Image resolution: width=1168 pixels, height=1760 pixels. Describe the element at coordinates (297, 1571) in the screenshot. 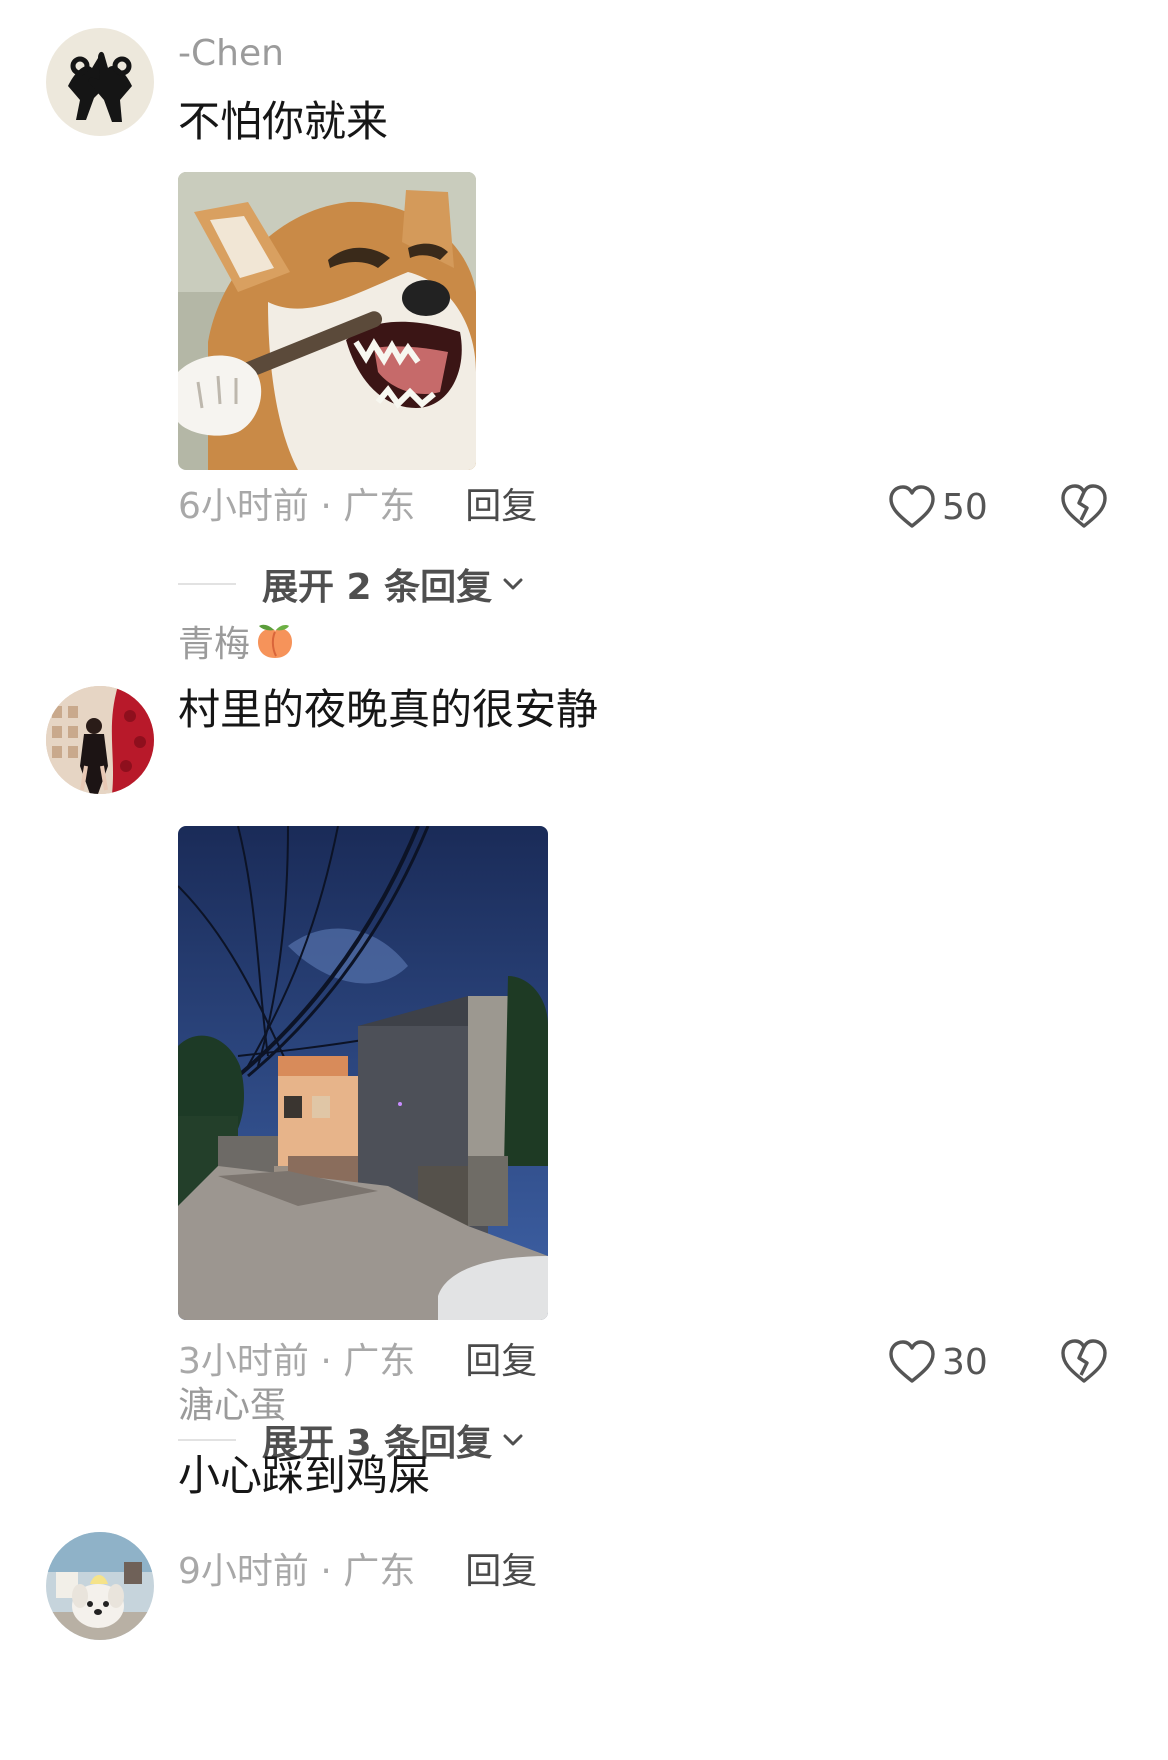

I see `timestamp-location: 9小时前 · 广东` at that location.